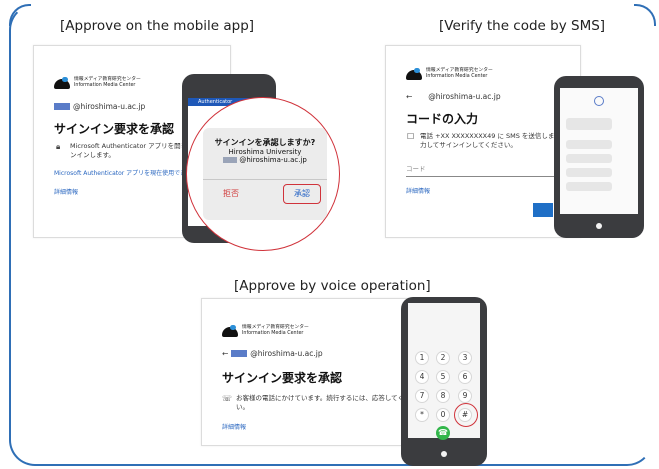 The image size is (659, 469). I want to click on phone-sms, so click(599, 157).